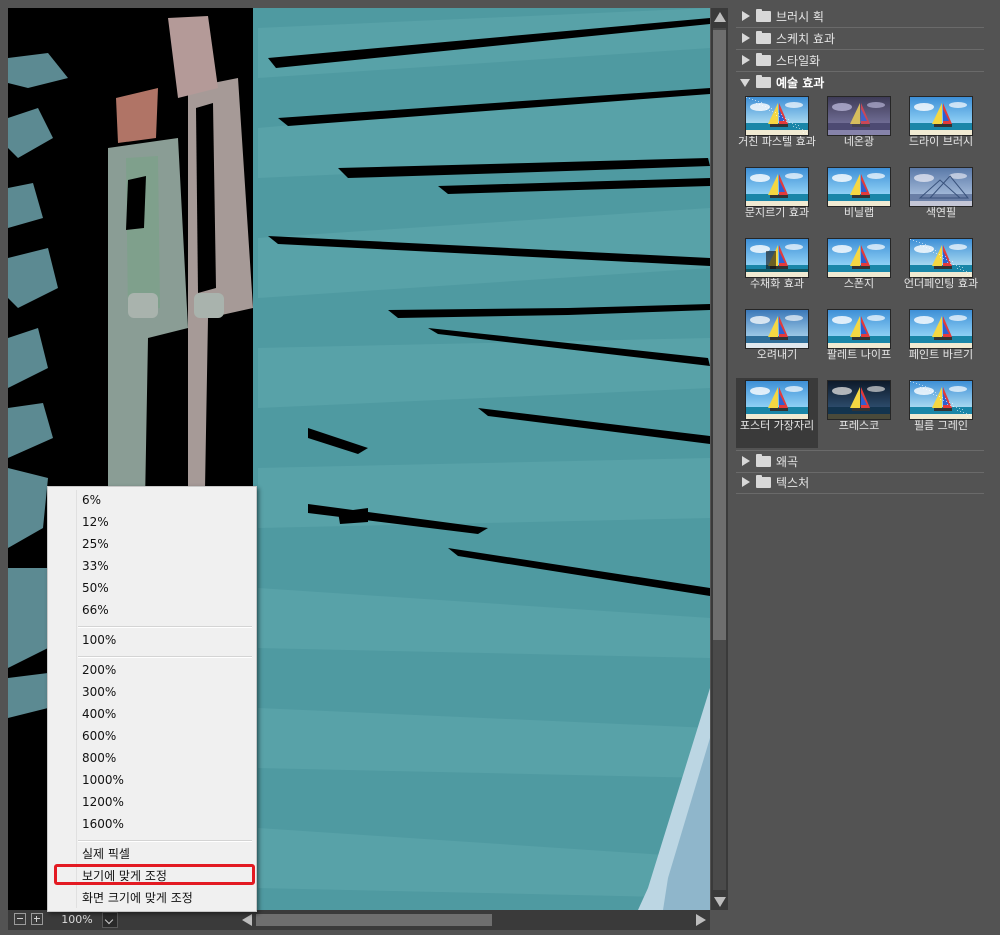 The image size is (1000, 935). Describe the element at coordinates (777, 212) in the screenshot. I see `filter-label: 문지르기 효과` at that location.